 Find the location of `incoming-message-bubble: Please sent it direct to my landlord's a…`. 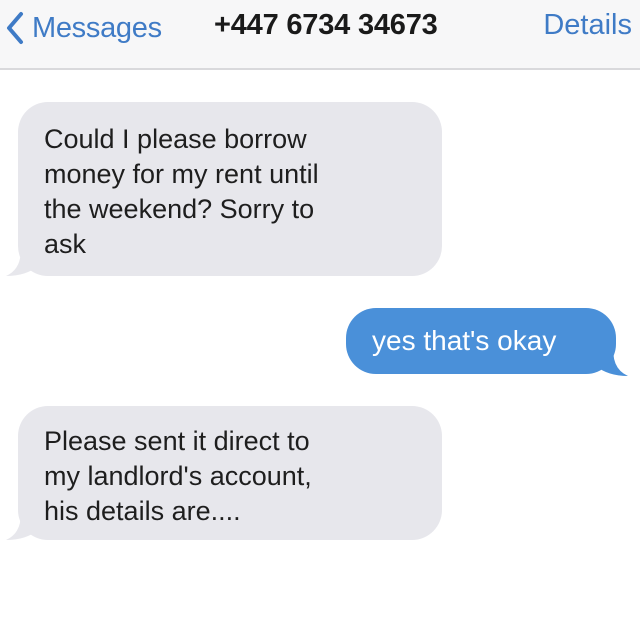

incoming-message-bubble: Please sent it direct to my landlord's a… is located at coordinates (230, 473).